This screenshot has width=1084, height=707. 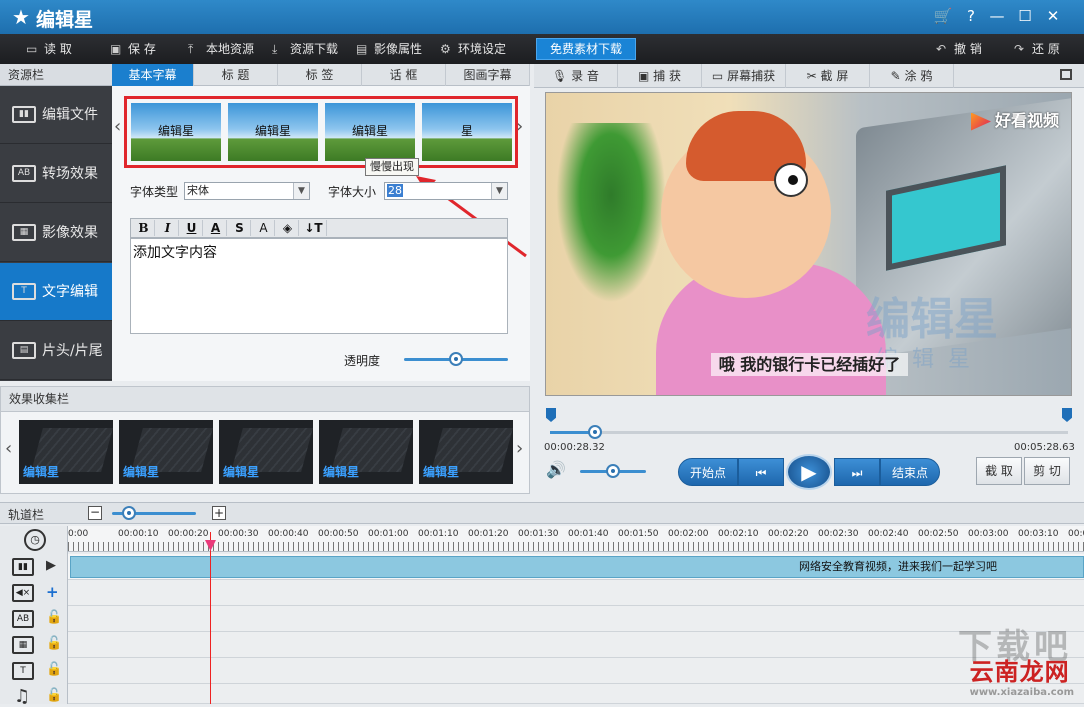 I want to click on start-point-button: 开始点, so click(x=708, y=472).